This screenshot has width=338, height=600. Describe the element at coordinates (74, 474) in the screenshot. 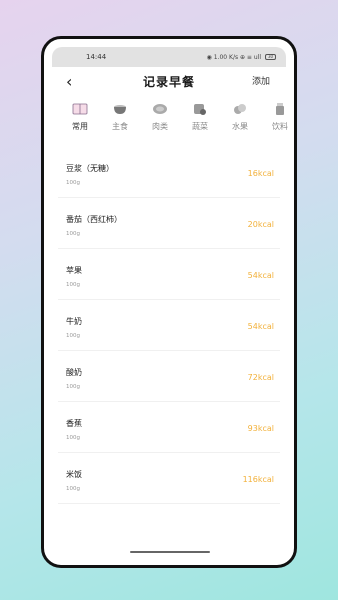

I see `food-name: 米饭` at that location.